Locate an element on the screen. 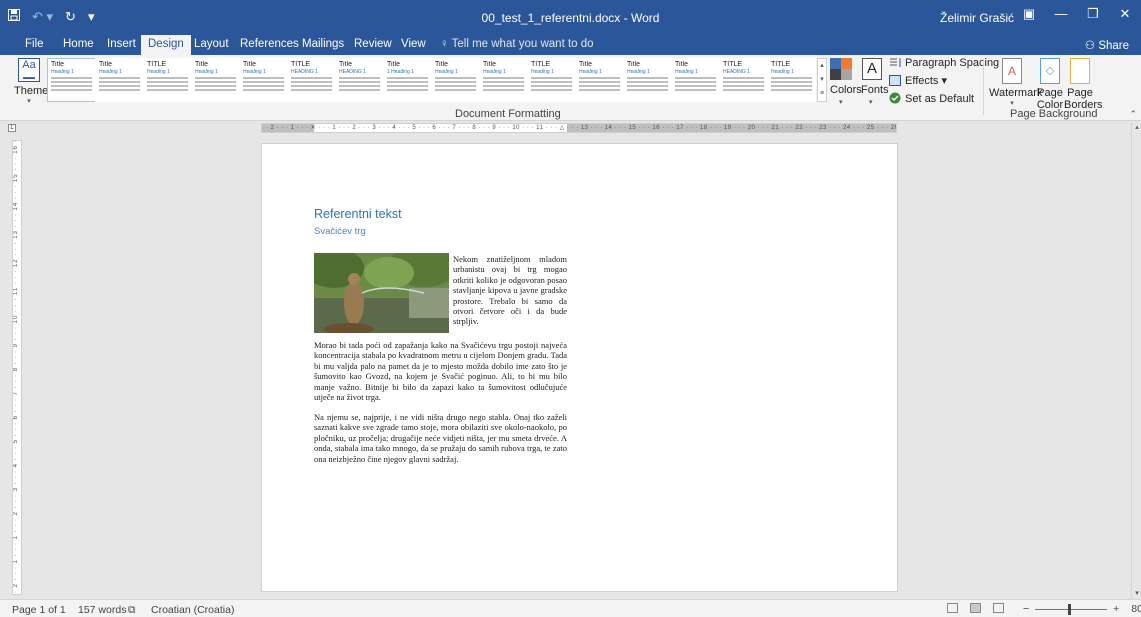 This screenshot has width=1141, height=617. tab-layout: Layout is located at coordinates (211, 44).